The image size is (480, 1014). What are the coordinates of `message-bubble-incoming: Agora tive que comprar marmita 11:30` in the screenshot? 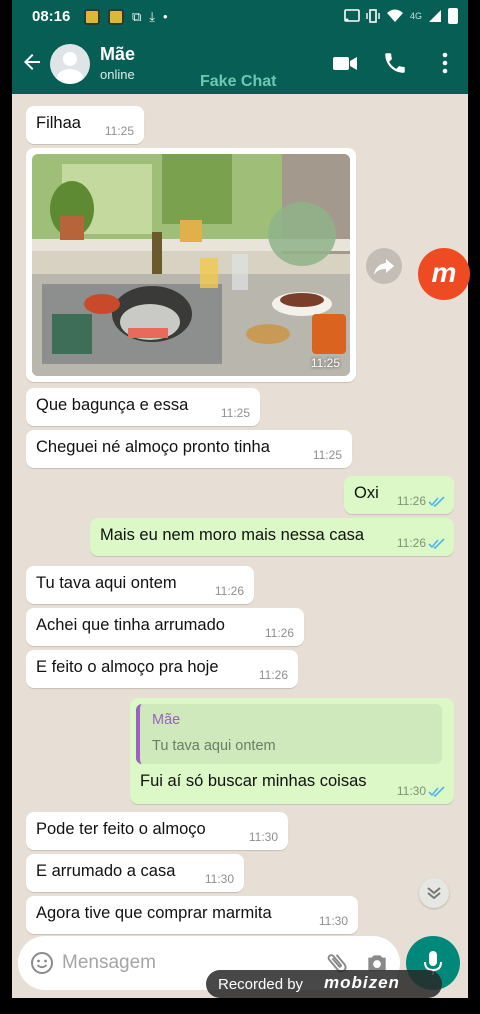 It's located at (192, 915).